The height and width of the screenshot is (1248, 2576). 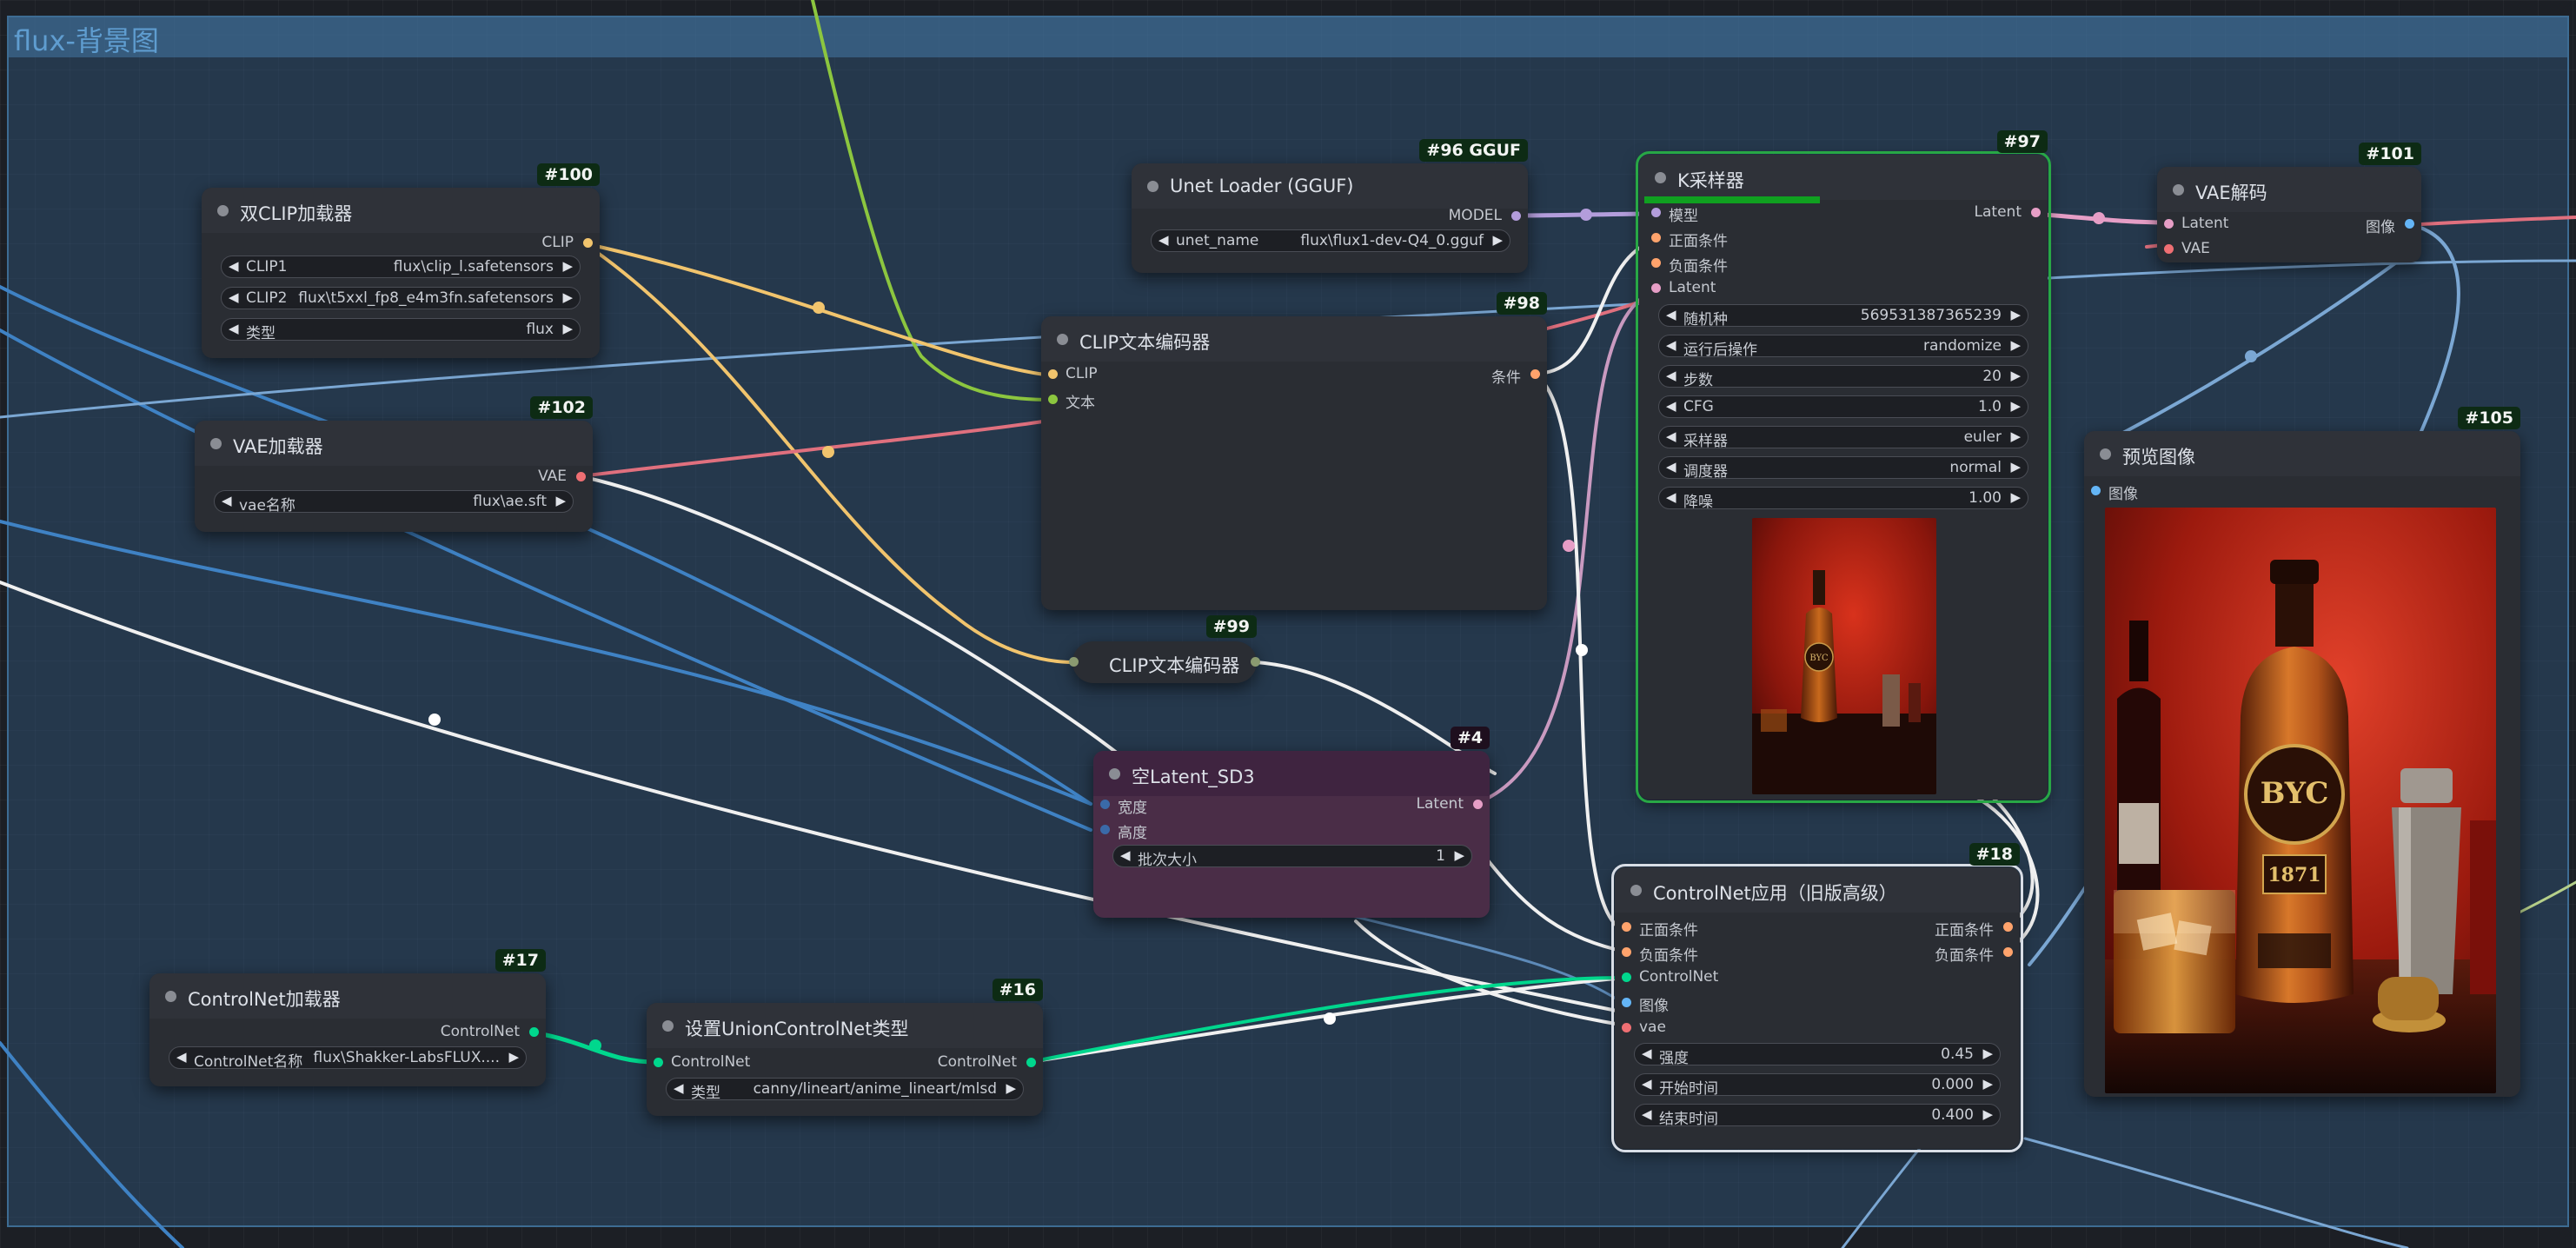 I want to click on input-model: 模型, so click(x=1674, y=214).